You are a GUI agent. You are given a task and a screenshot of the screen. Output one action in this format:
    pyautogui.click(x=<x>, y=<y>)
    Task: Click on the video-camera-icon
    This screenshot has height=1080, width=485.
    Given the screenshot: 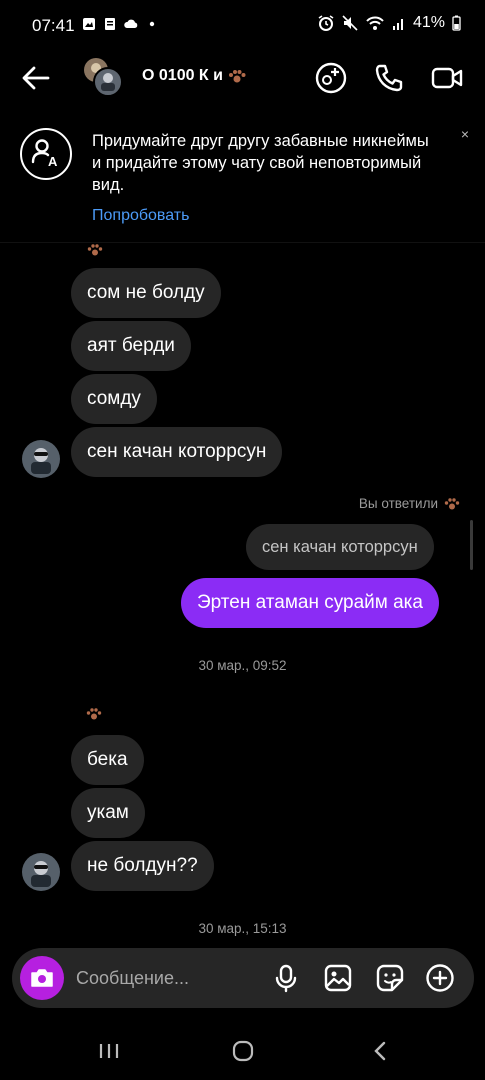 What is the action you would take?
    pyautogui.click(x=447, y=78)
    